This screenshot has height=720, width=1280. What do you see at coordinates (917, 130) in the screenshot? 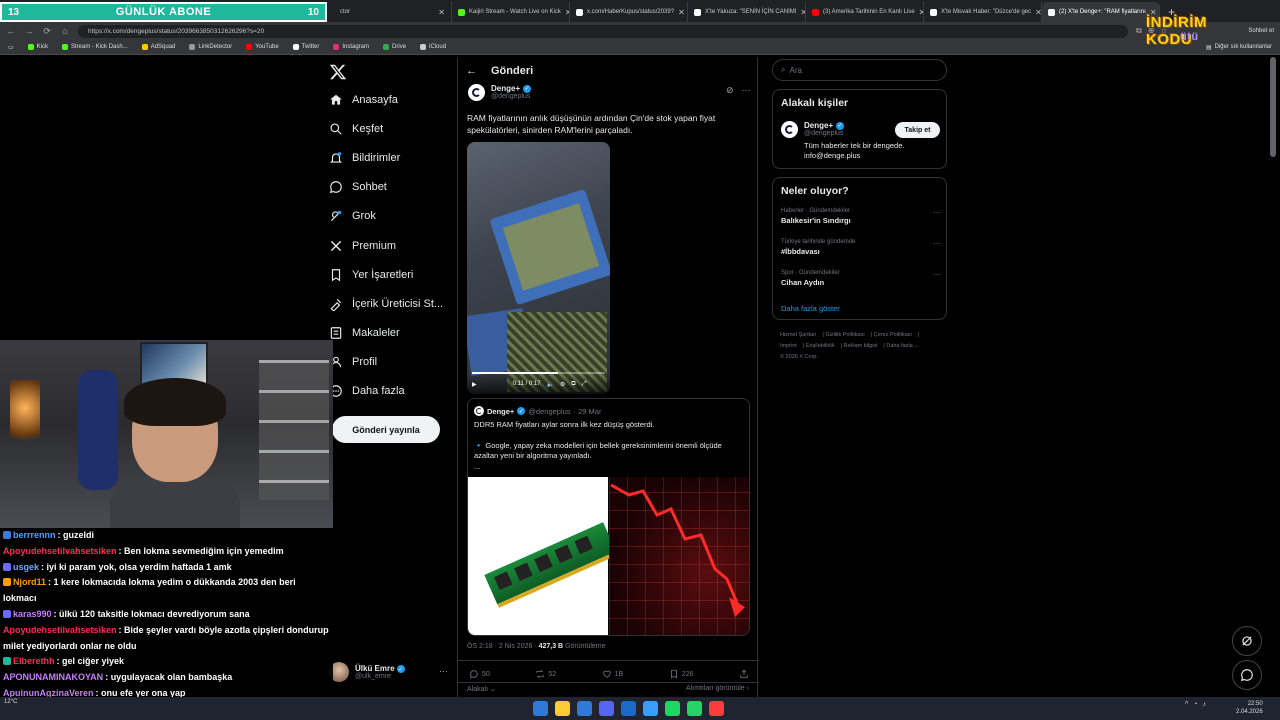
I see `follow-button: Takip et` at bounding box center [917, 130].